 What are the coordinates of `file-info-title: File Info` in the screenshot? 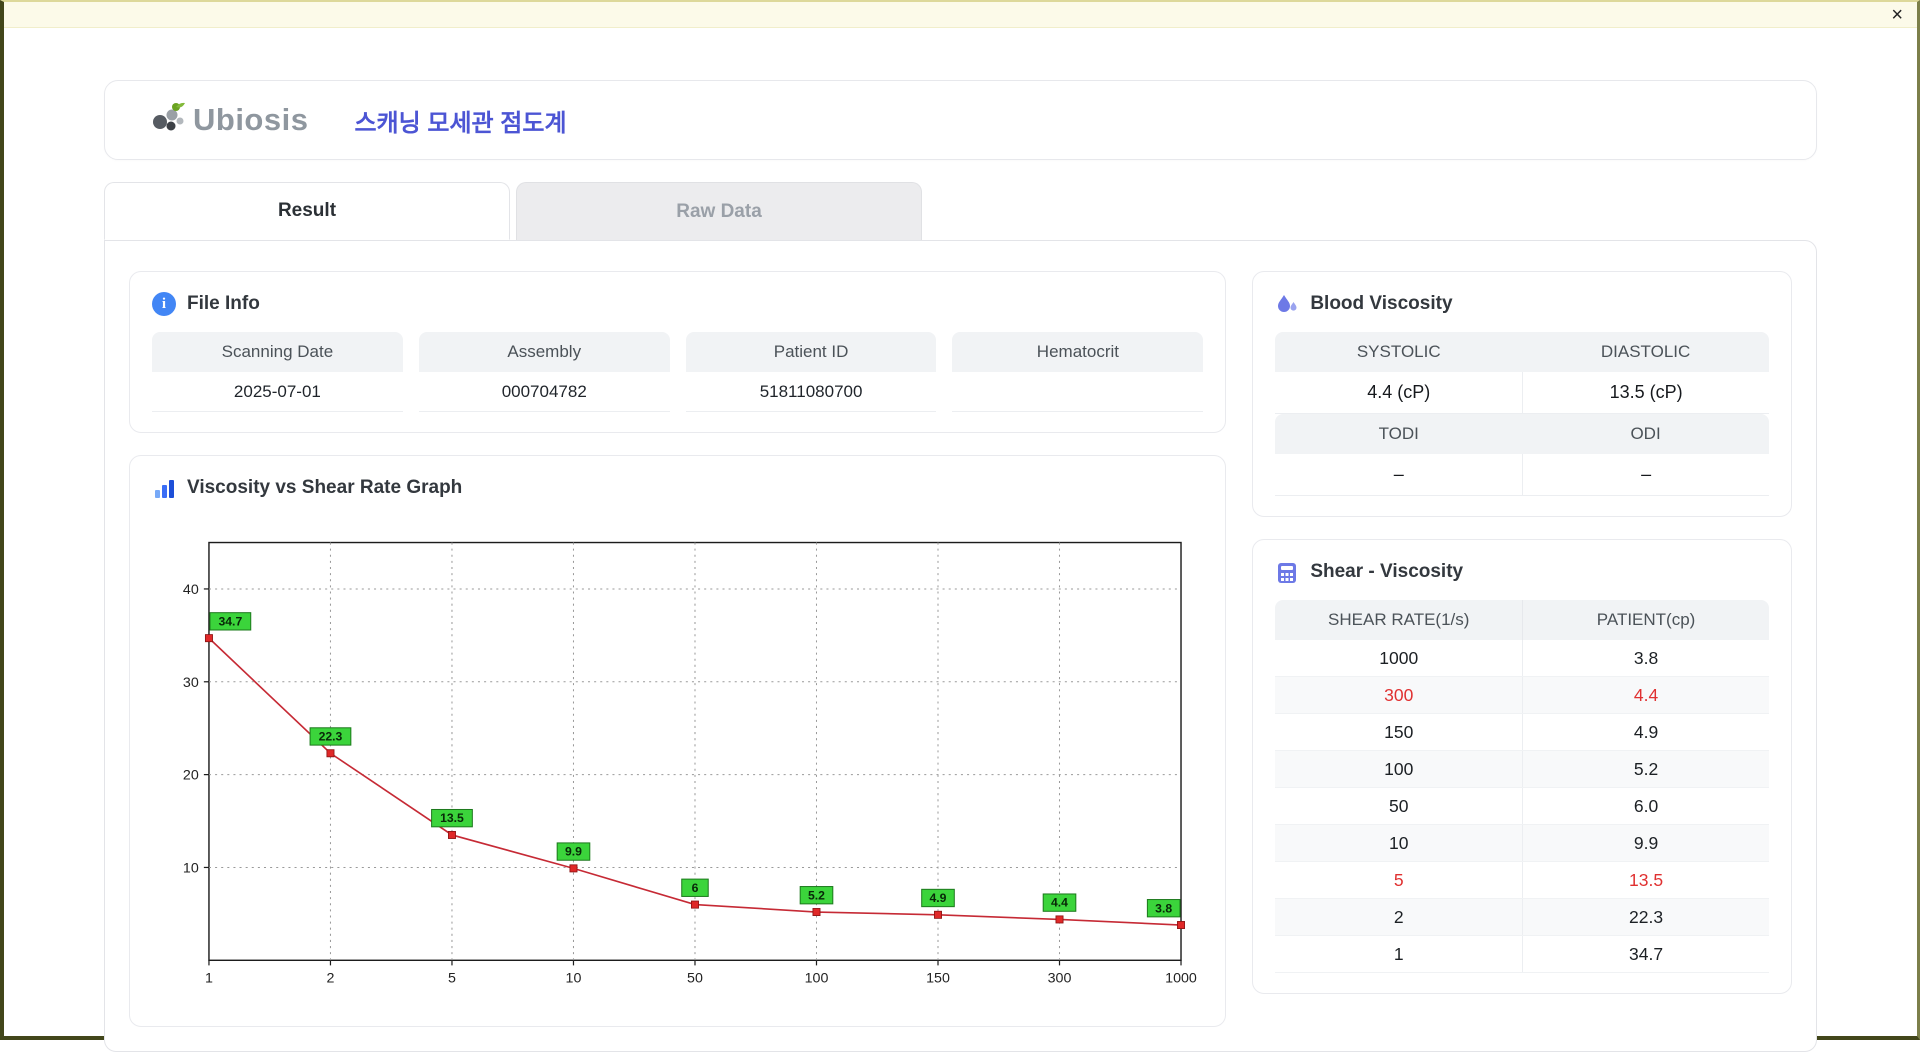 It's located at (223, 303).